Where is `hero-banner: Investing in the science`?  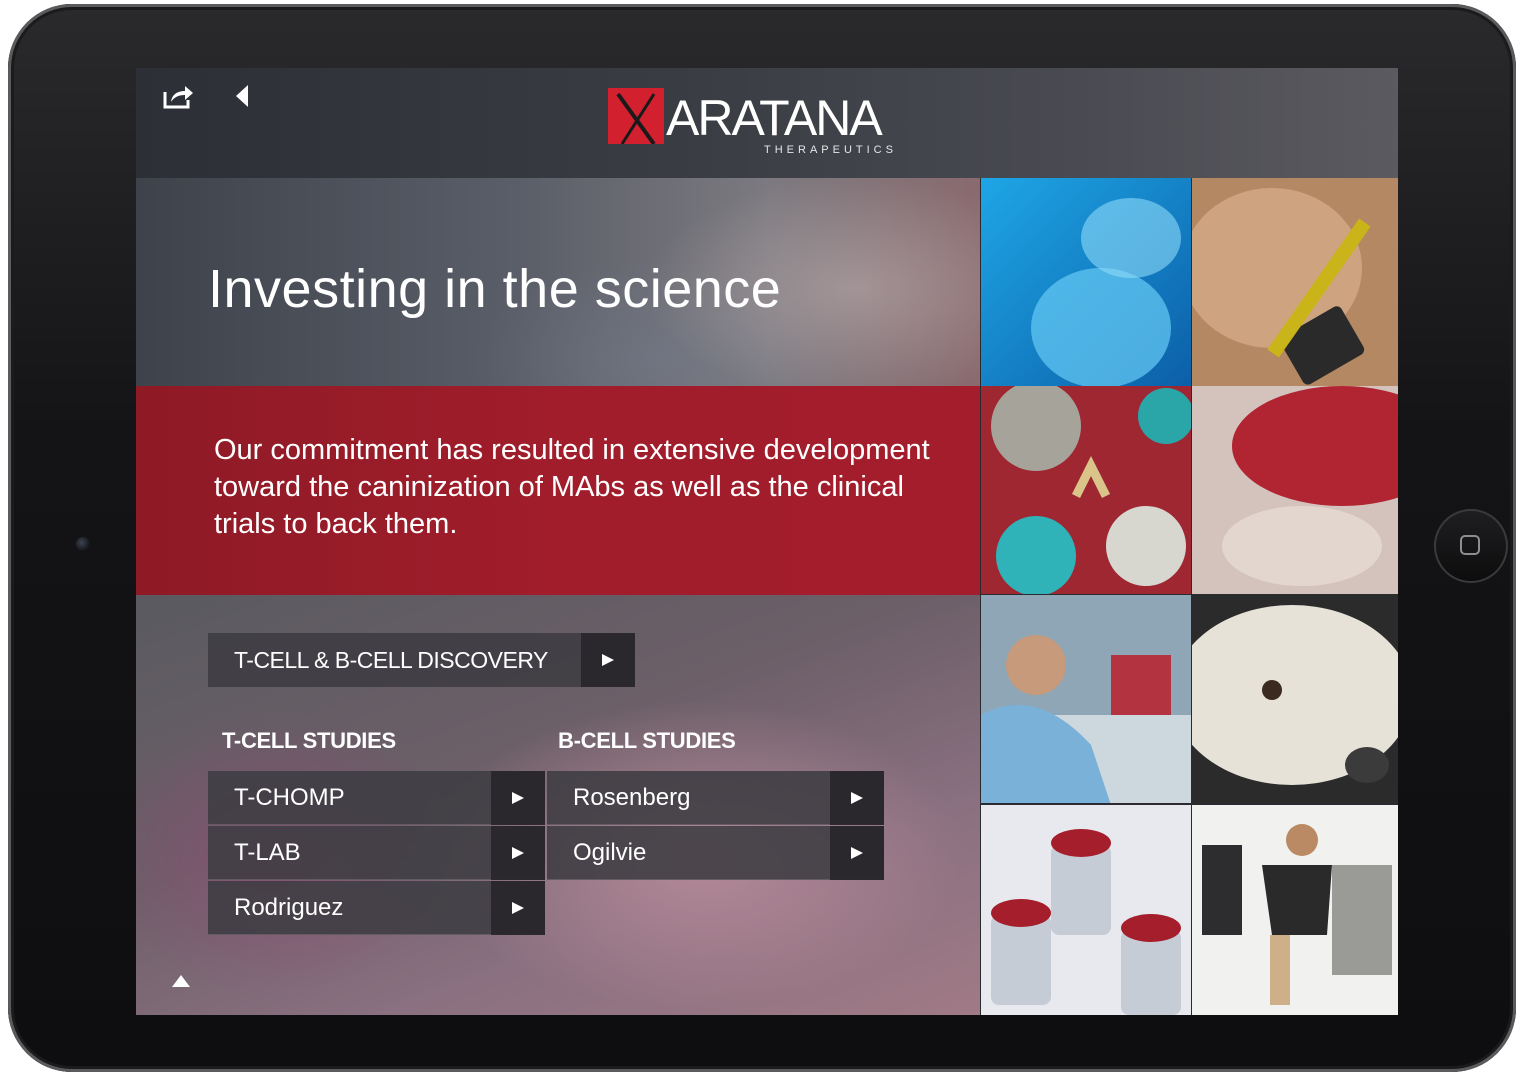
hero-banner: Investing in the science is located at coordinates (558, 282).